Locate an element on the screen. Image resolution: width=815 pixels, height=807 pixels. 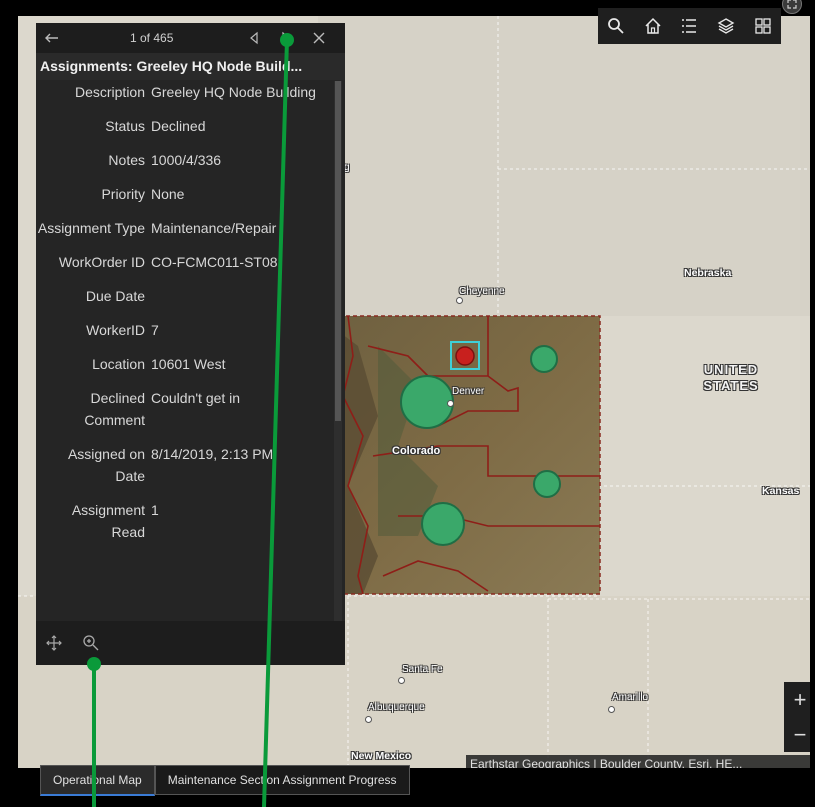
annotation-line-next is located at coordinates (275, 423).